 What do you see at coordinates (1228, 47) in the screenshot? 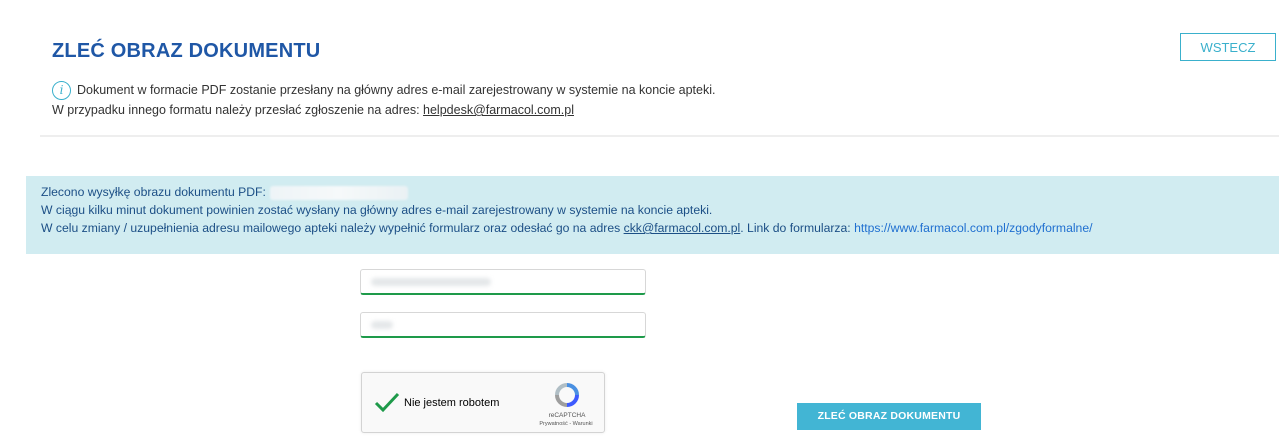
I see `back-button: WSTECZ` at bounding box center [1228, 47].